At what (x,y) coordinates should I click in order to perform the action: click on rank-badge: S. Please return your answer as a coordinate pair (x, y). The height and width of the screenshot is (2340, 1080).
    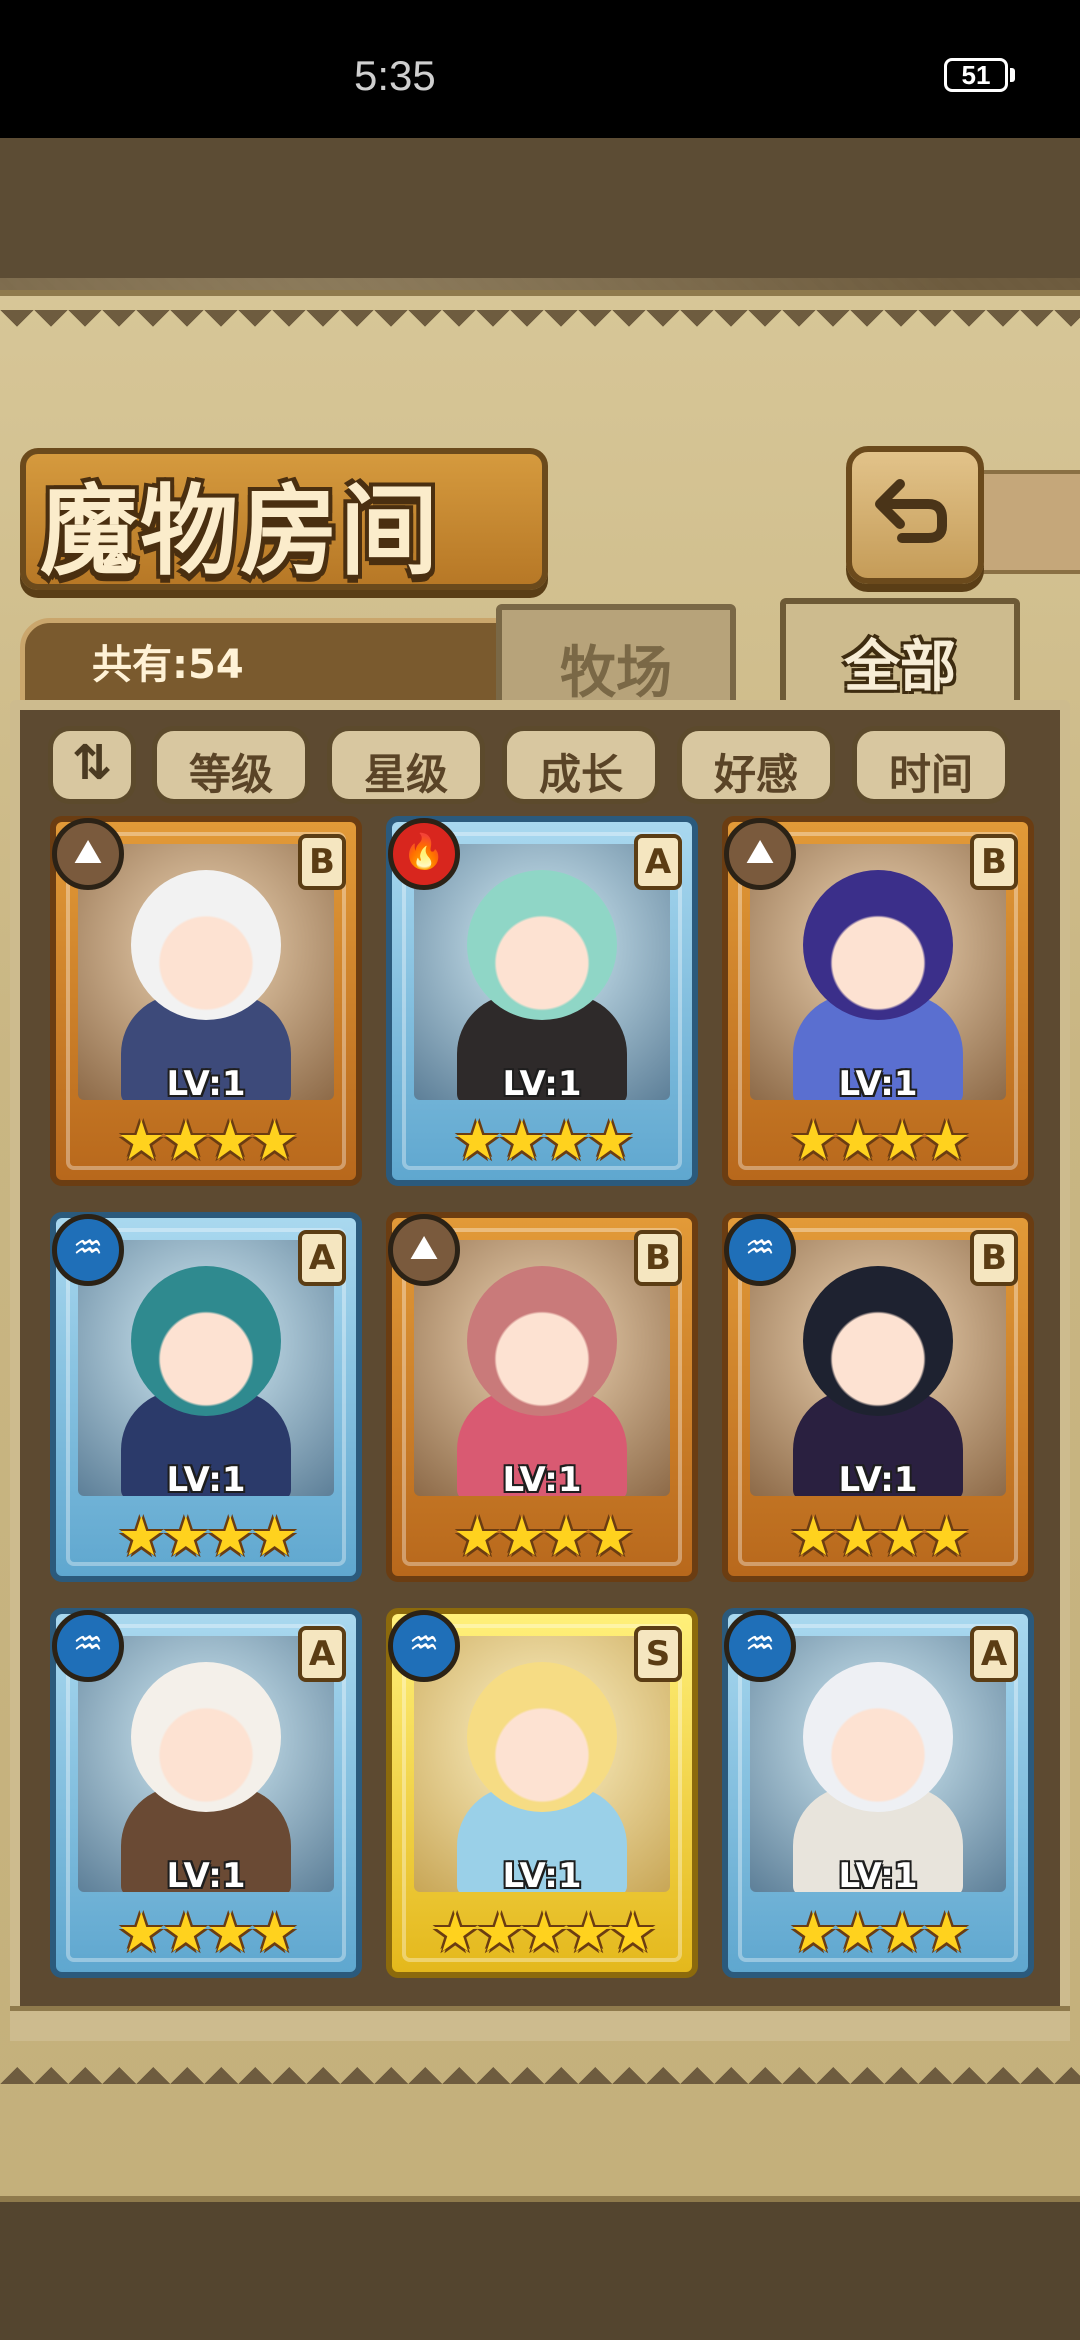
    Looking at the image, I should click on (658, 1654).